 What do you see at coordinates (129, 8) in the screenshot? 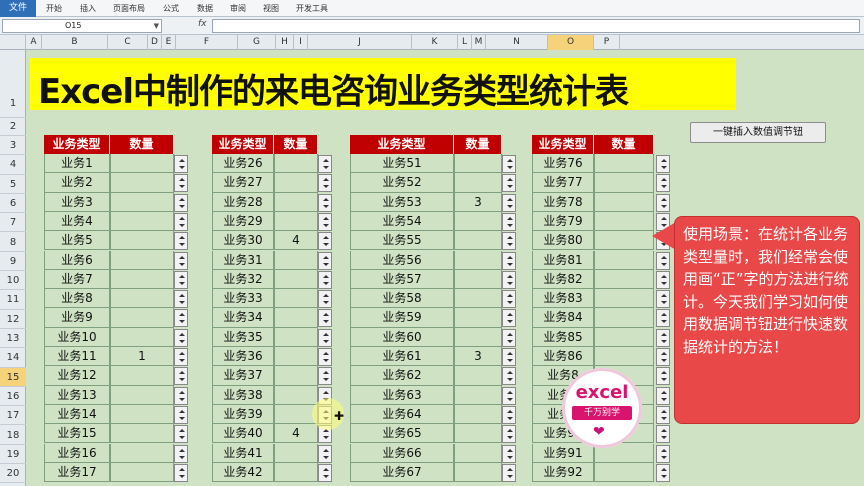
I see `tab-page-layout: 页面布局` at bounding box center [129, 8].